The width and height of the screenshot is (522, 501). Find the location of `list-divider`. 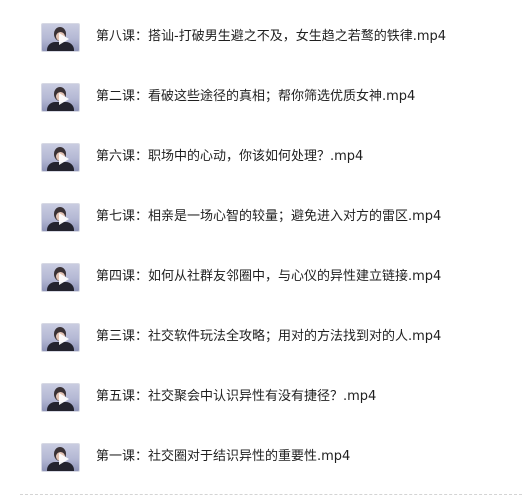

list-divider is located at coordinates (271, 494).